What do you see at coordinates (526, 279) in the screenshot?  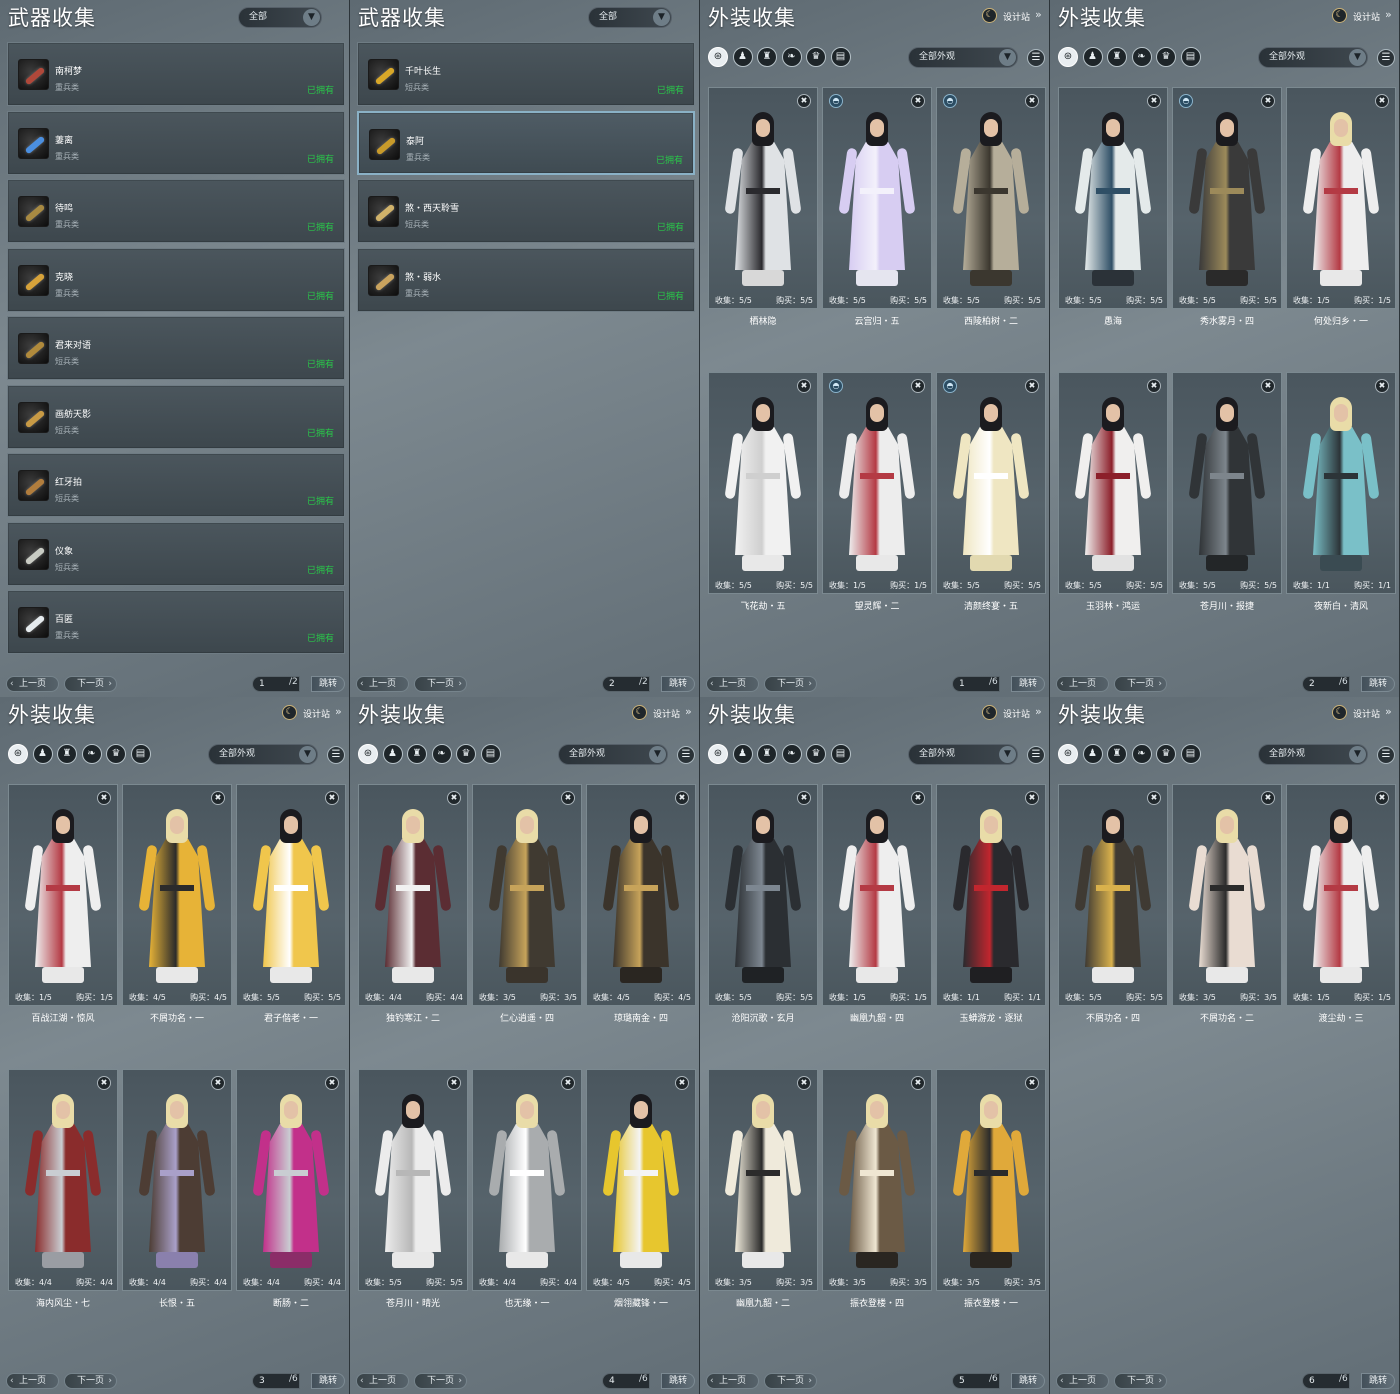 I see `weapon-item: 煞・弱水 重兵类 已拥有` at bounding box center [526, 279].